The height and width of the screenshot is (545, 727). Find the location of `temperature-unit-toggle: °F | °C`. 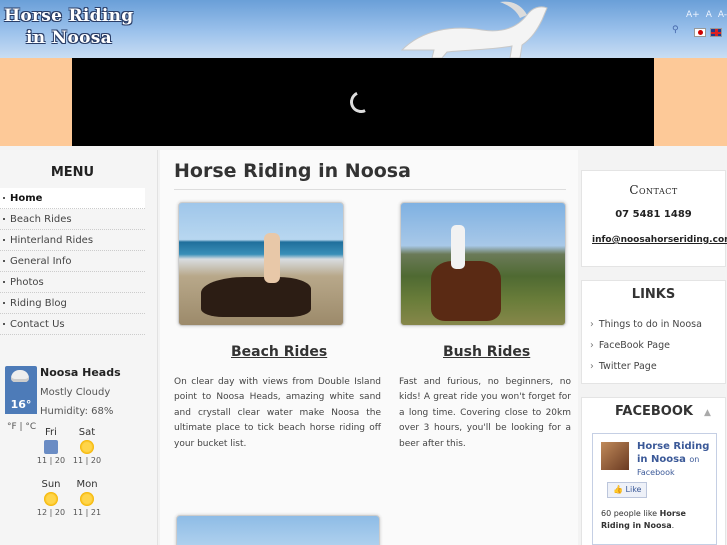

temperature-unit-toggle: °F | °C is located at coordinates (21, 427).